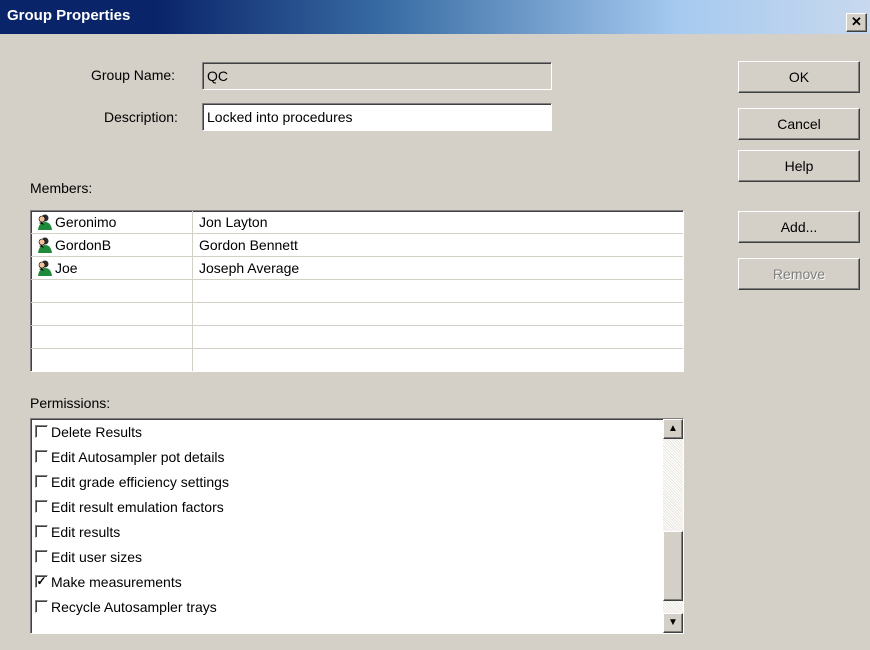 The image size is (870, 650). Describe the element at coordinates (377, 76) in the screenshot. I see `group-name-field` at that location.